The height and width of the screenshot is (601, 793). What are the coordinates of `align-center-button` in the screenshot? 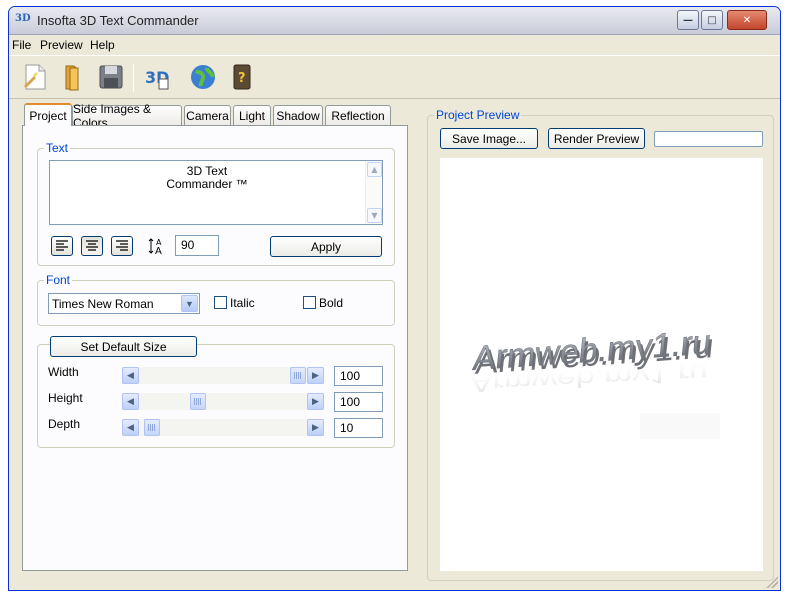 It's located at (92, 246).